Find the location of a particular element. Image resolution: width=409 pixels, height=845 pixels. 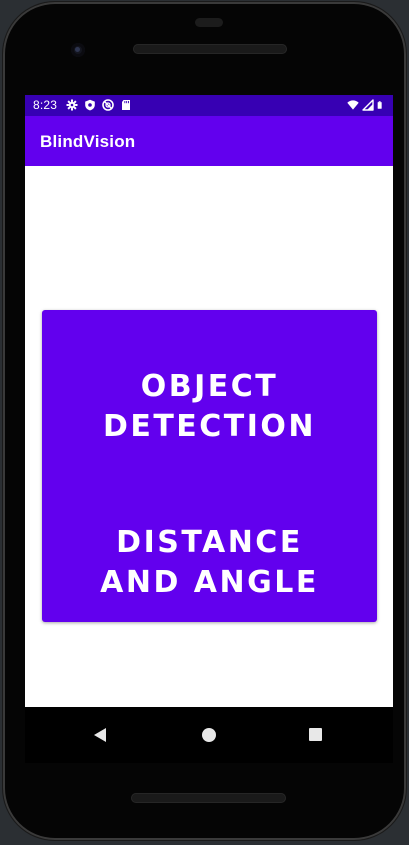

status-system-icons is located at coordinates (366, 105).